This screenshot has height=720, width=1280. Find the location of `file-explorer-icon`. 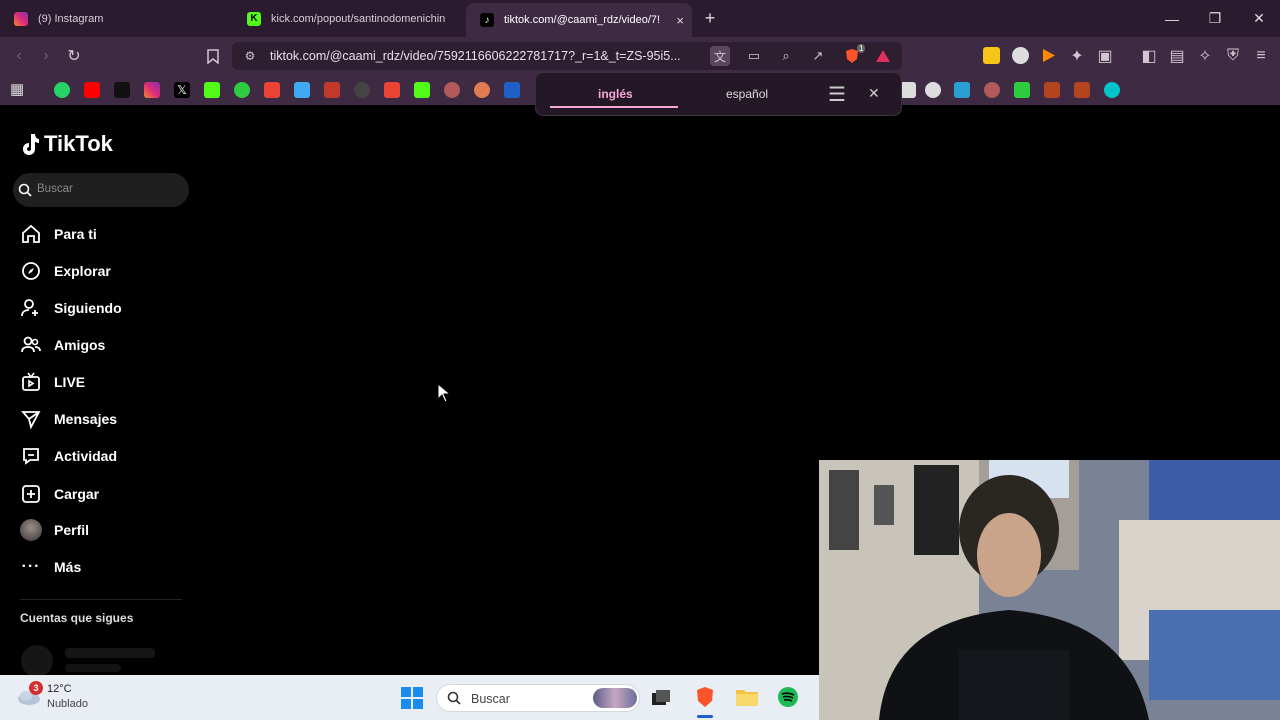

file-explorer-icon is located at coordinates (747, 697).